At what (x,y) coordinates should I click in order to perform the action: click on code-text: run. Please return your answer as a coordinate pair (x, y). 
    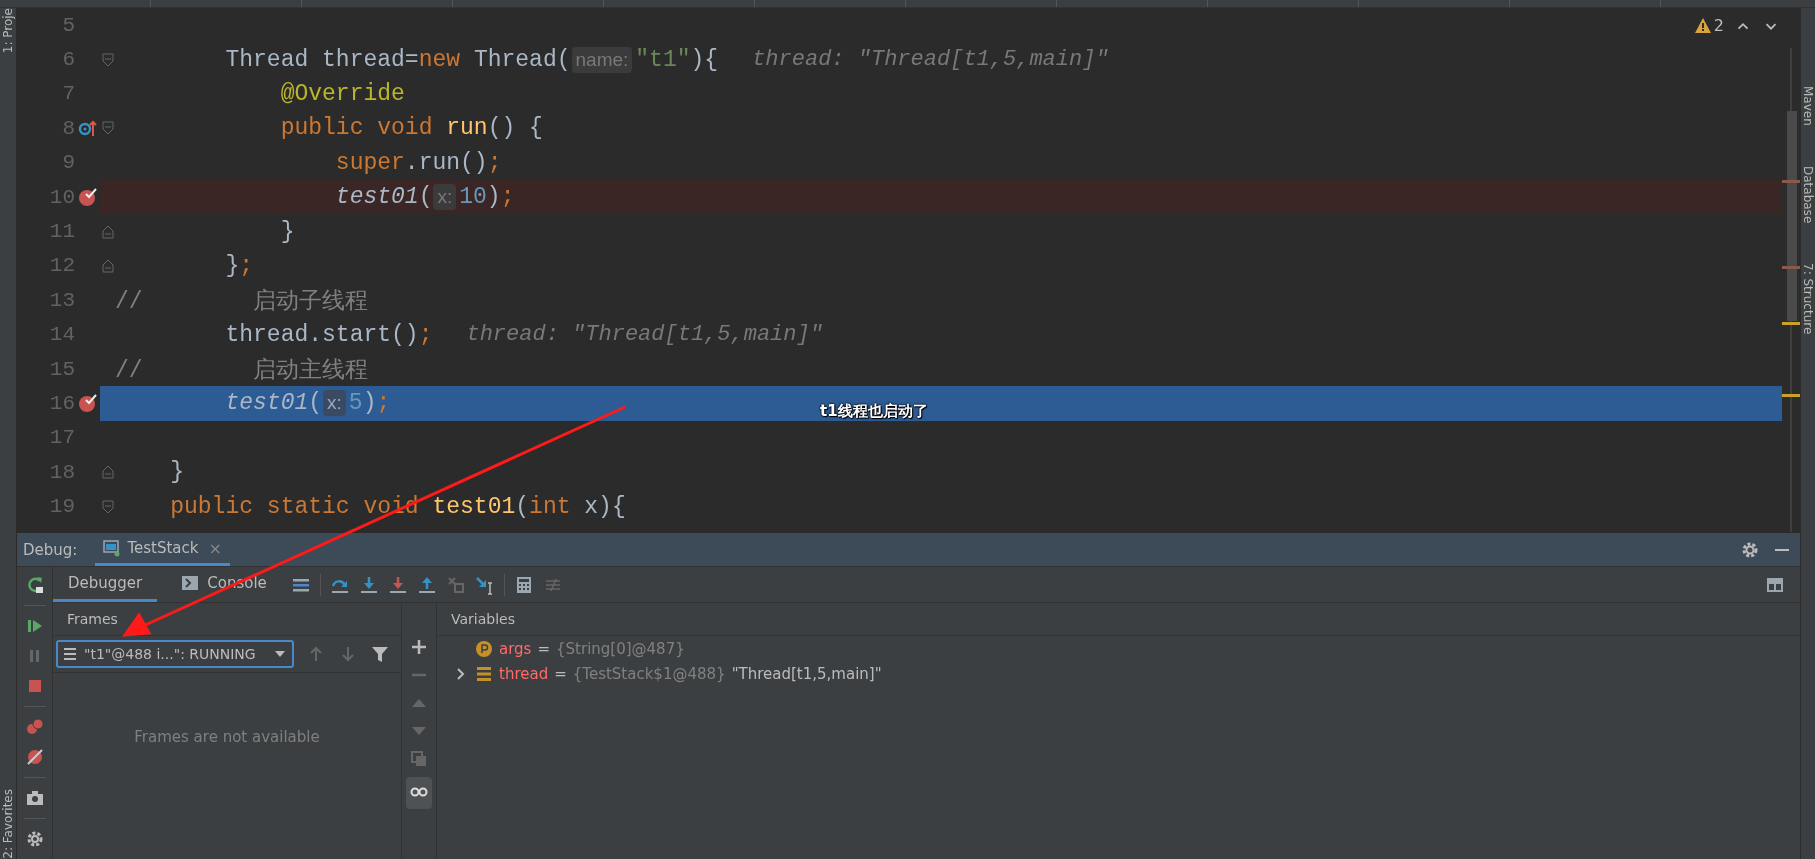
    Looking at the image, I should click on (467, 128).